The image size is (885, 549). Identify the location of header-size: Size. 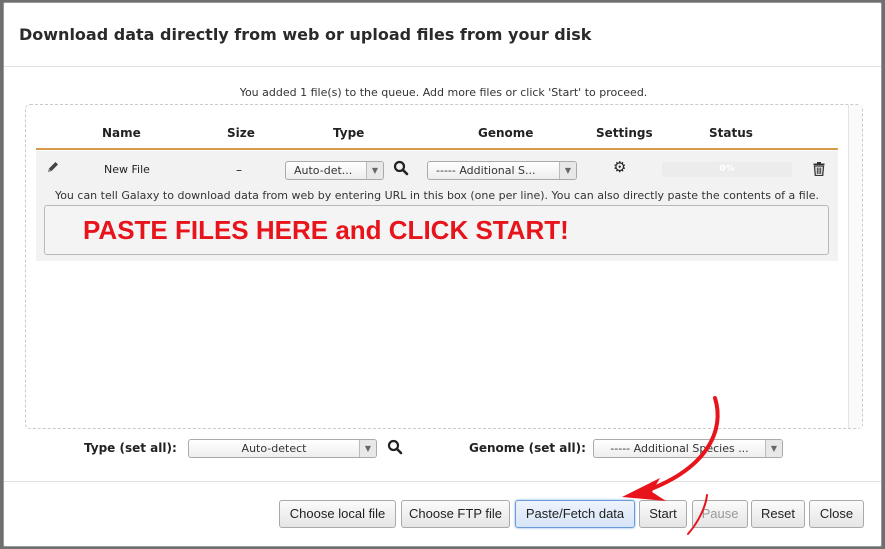
(241, 133).